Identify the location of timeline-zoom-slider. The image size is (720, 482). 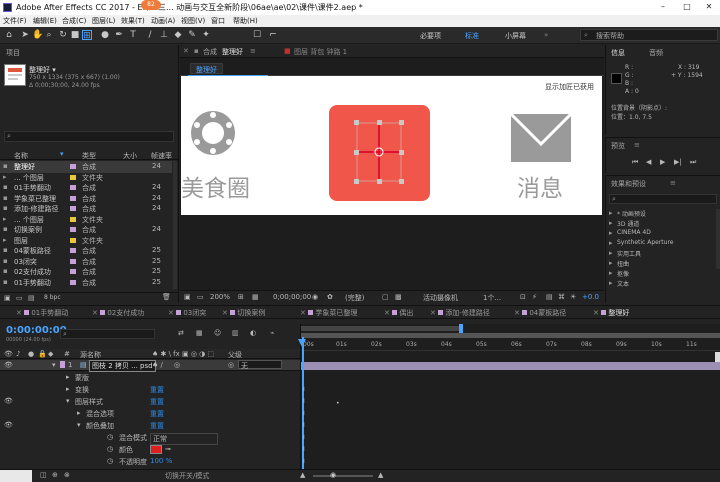
(343, 476).